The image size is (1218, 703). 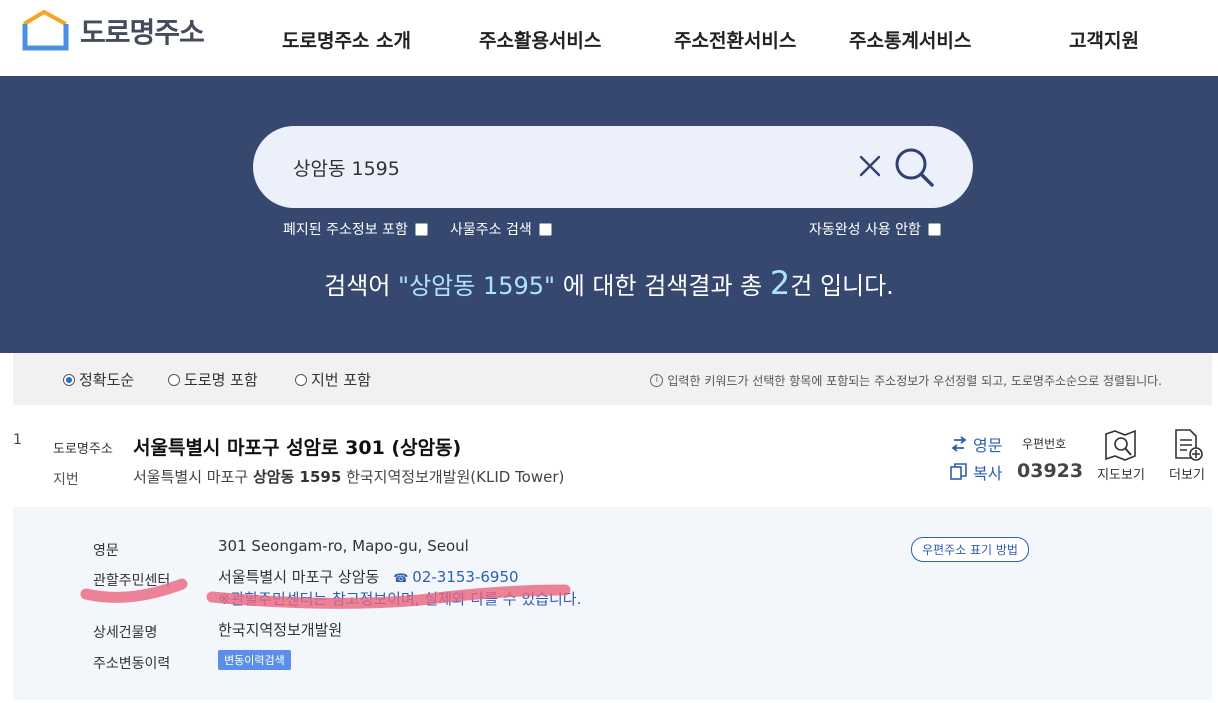 I want to click on nav-item-services: 주소활용서비스, so click(x=540, y=39).